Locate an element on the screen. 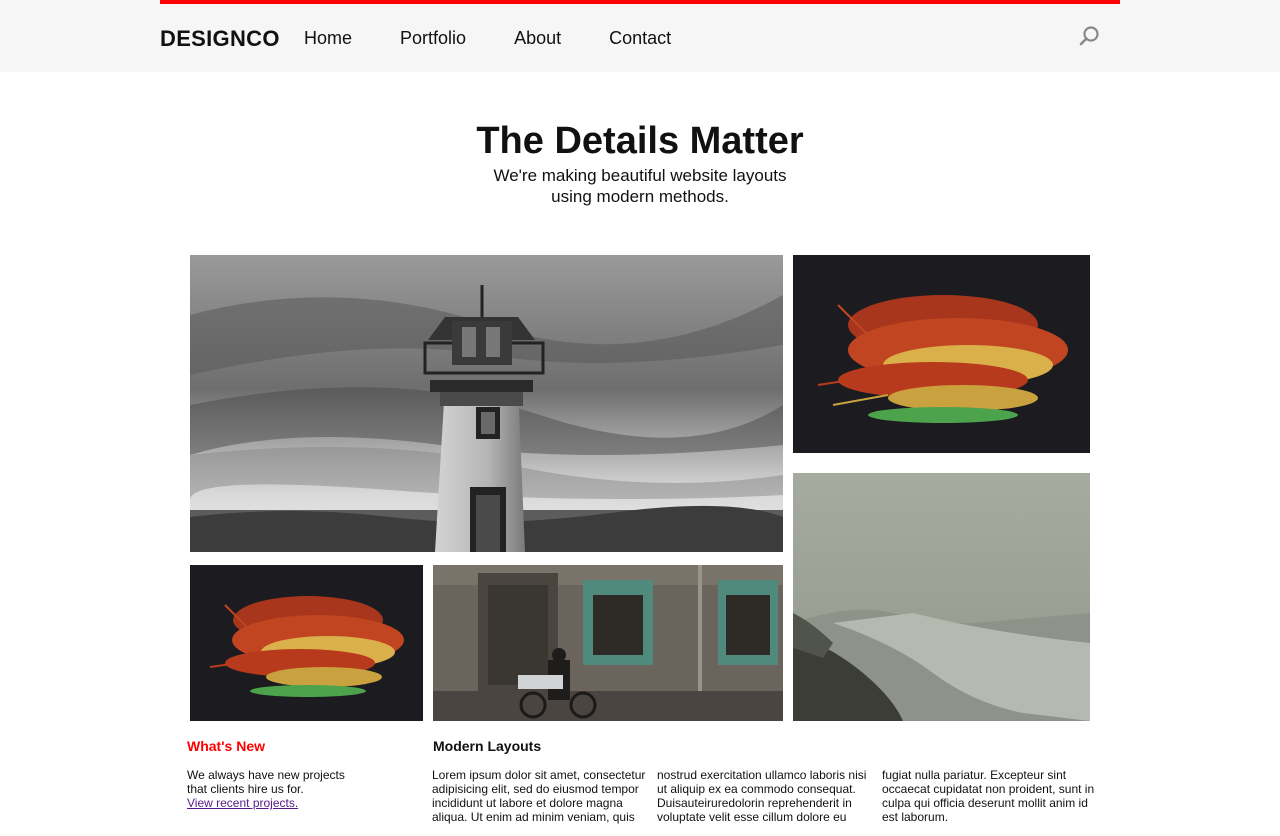 The image size is (1280, 836). site-header: DESIGNCO Home Portfolio About Contact is located at coordinates (640, 36).